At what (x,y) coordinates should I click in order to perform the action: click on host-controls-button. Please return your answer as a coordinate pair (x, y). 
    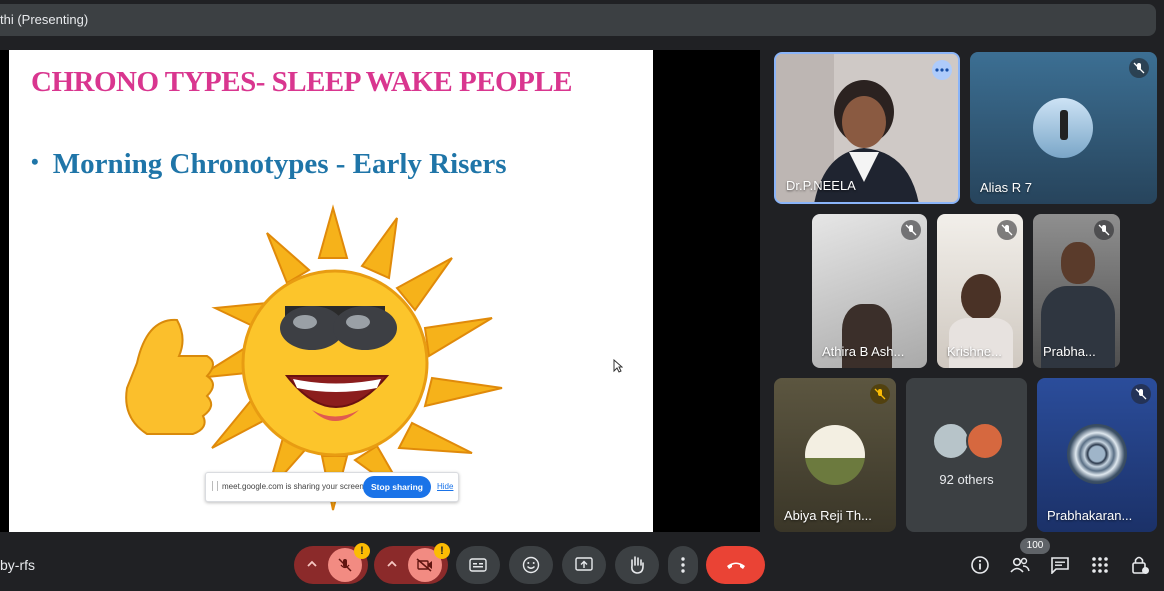
    Looking at the image, I should click on (1140, 565).